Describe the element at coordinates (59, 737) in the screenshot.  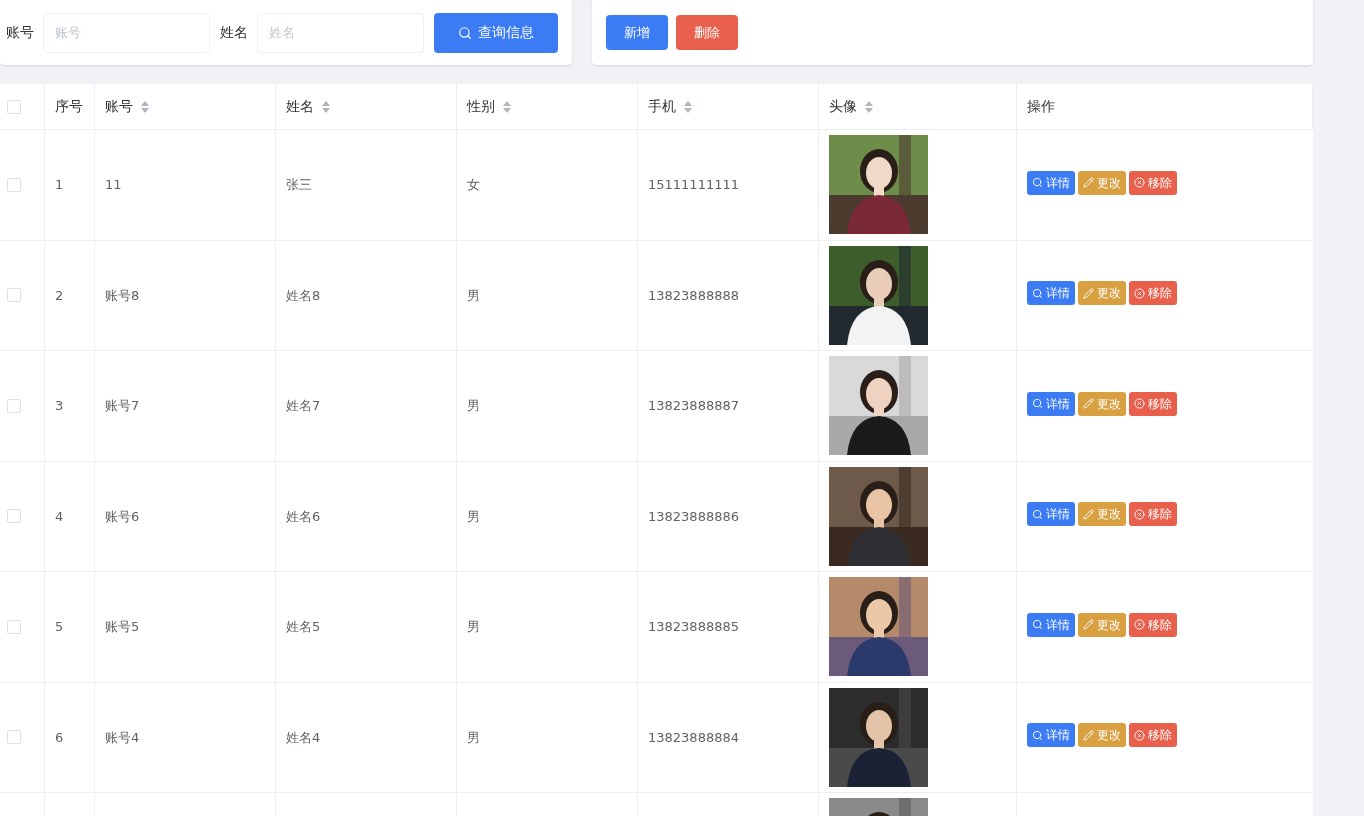
I see `table-cell-text: 6` at that location.